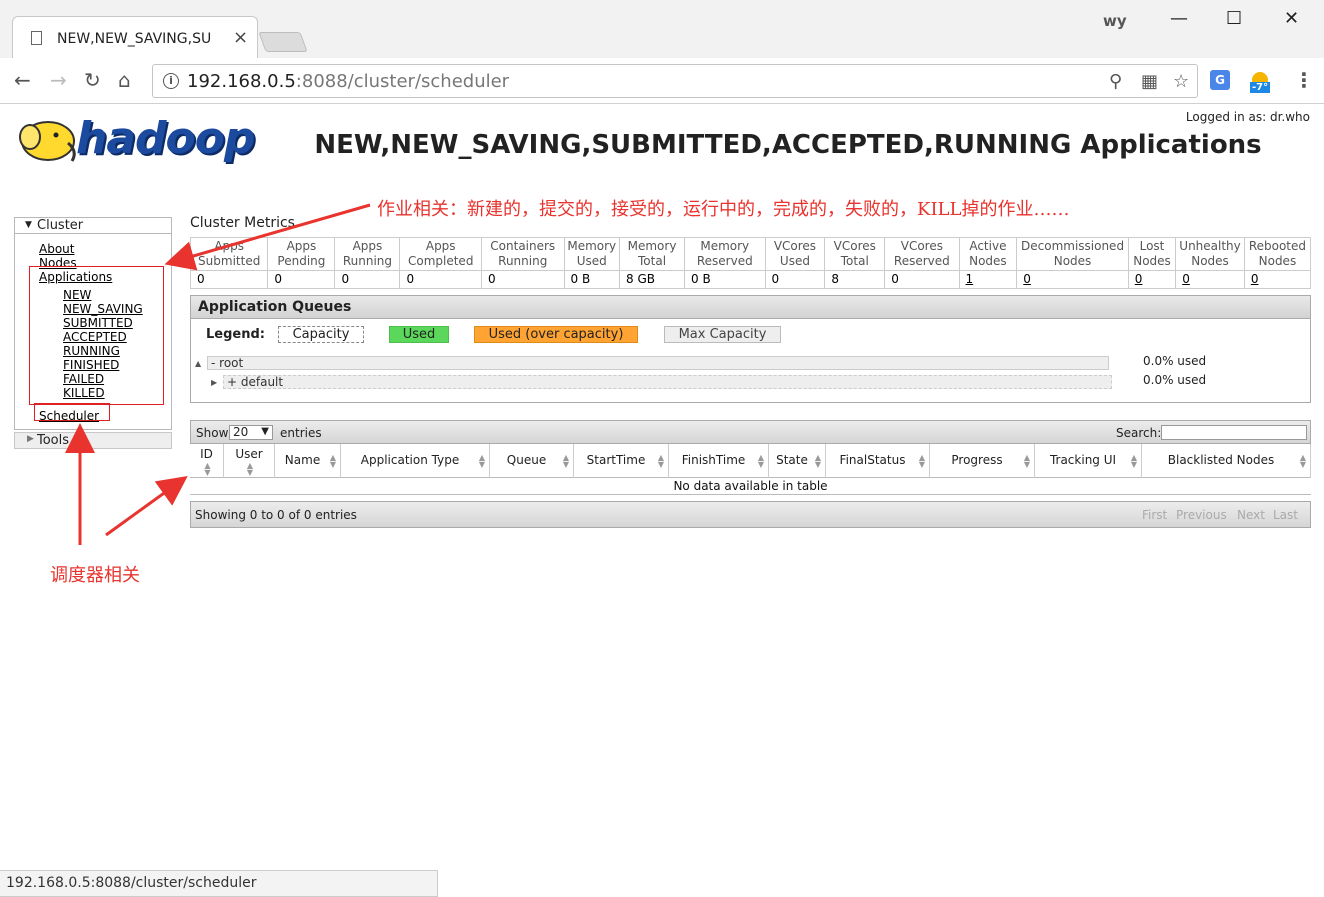 This screenshot has height=897, width=1324. What do you see at coordinates (1304, 80) in the screenshot?
I see `browser-menu-icon: ⋮` at bounding box center [1304, 80].